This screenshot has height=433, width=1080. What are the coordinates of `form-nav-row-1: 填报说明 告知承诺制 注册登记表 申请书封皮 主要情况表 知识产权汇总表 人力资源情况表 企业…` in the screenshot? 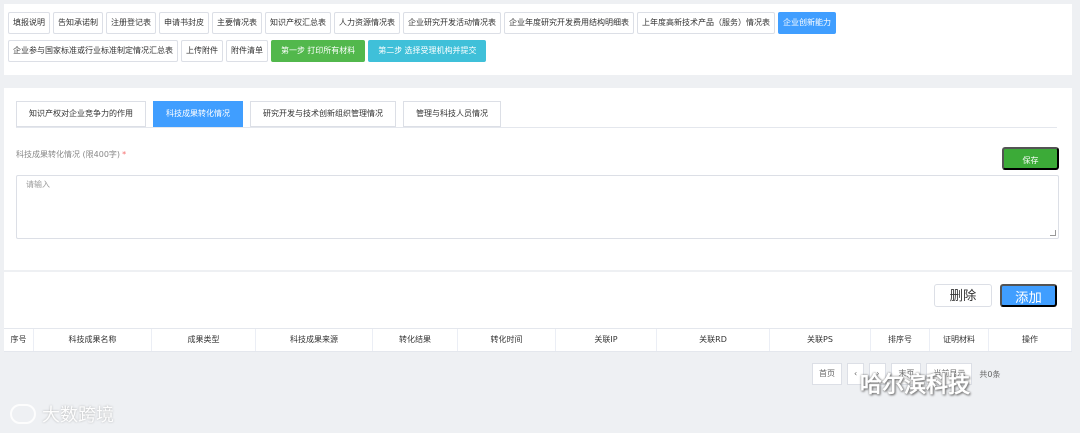 It's located at (422, 23).